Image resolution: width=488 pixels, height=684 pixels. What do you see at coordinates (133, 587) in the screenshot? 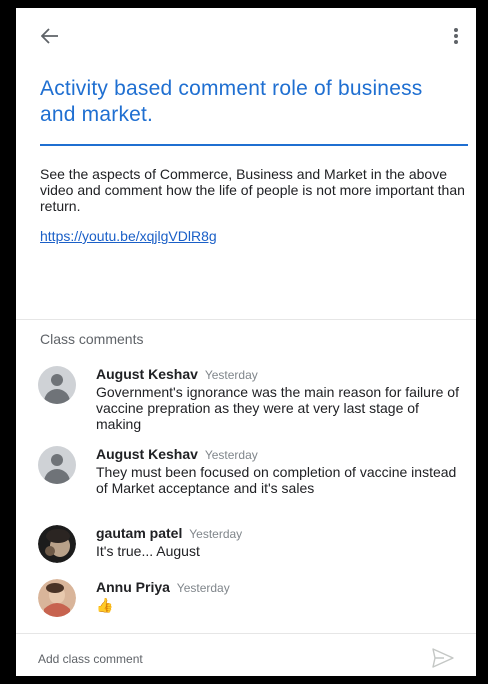
I see `comment-author: Annu Priya` at bounding box center [133, 587].